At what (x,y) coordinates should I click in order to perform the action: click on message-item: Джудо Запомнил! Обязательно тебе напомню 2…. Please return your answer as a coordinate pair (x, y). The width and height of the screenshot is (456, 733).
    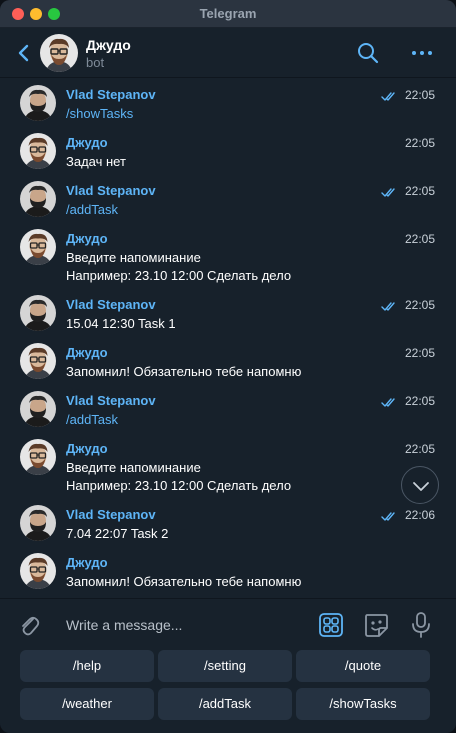
    Looking at the image, I should click on (228, 363).